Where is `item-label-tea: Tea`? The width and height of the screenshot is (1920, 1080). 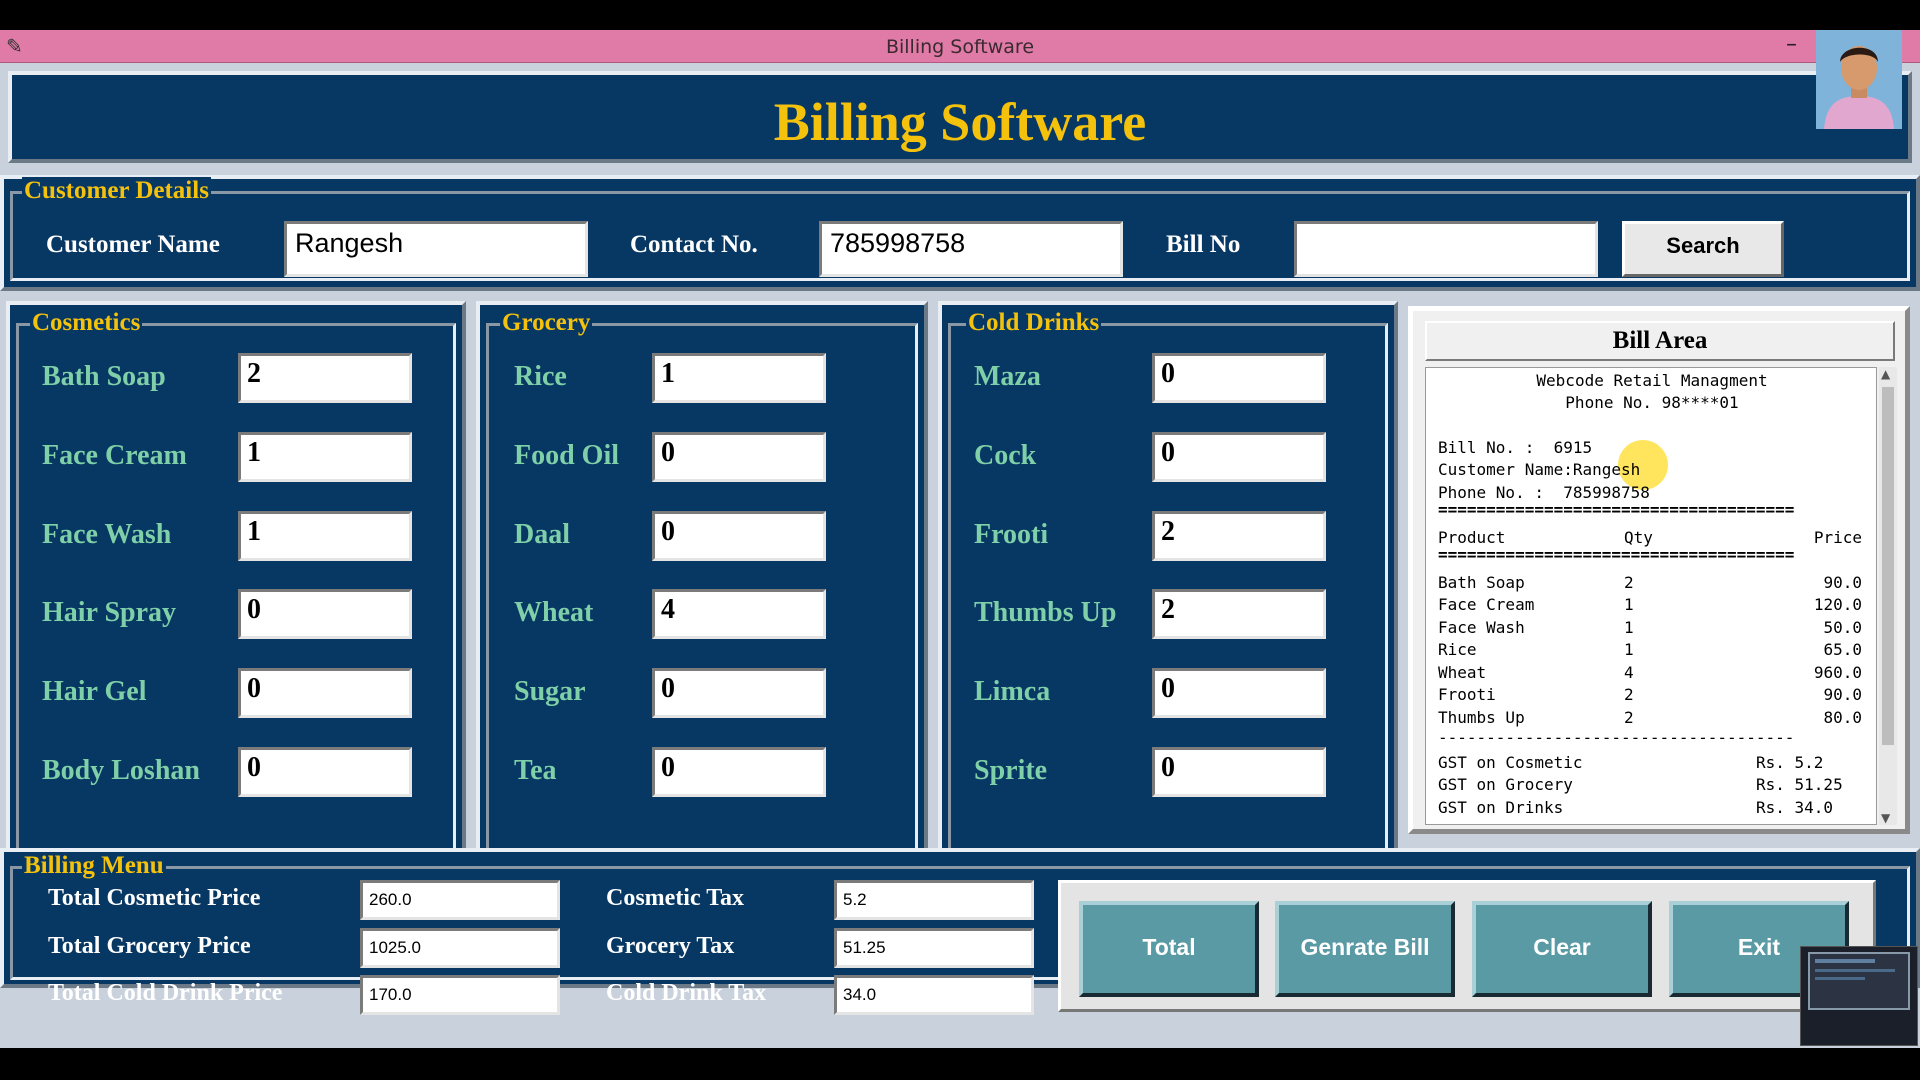 item-label-tea: Tea is located at coordinates (535, 770).